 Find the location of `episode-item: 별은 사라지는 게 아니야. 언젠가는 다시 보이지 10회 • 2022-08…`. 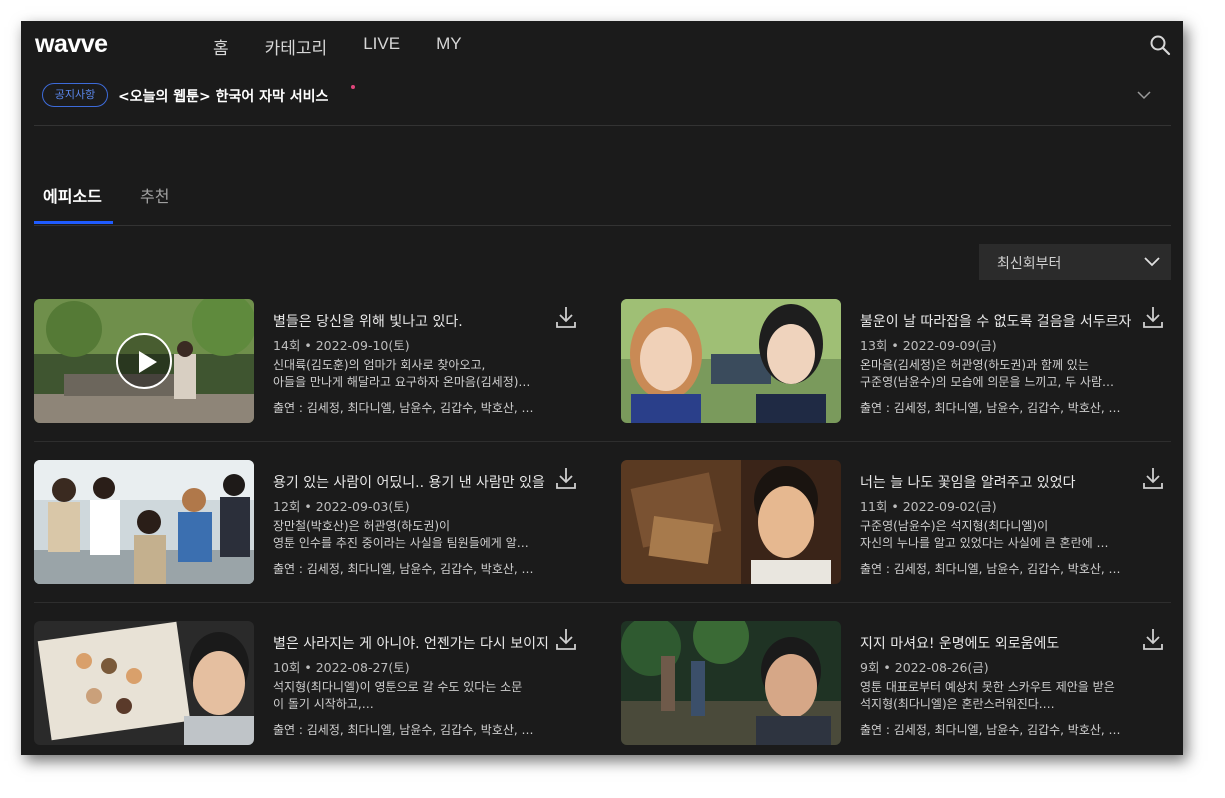

episode-item: 별은 사라지는 게 아니야. 언젠가는 다시 보이지 10회 • 2022-08… is located at coordinates (309, 683).